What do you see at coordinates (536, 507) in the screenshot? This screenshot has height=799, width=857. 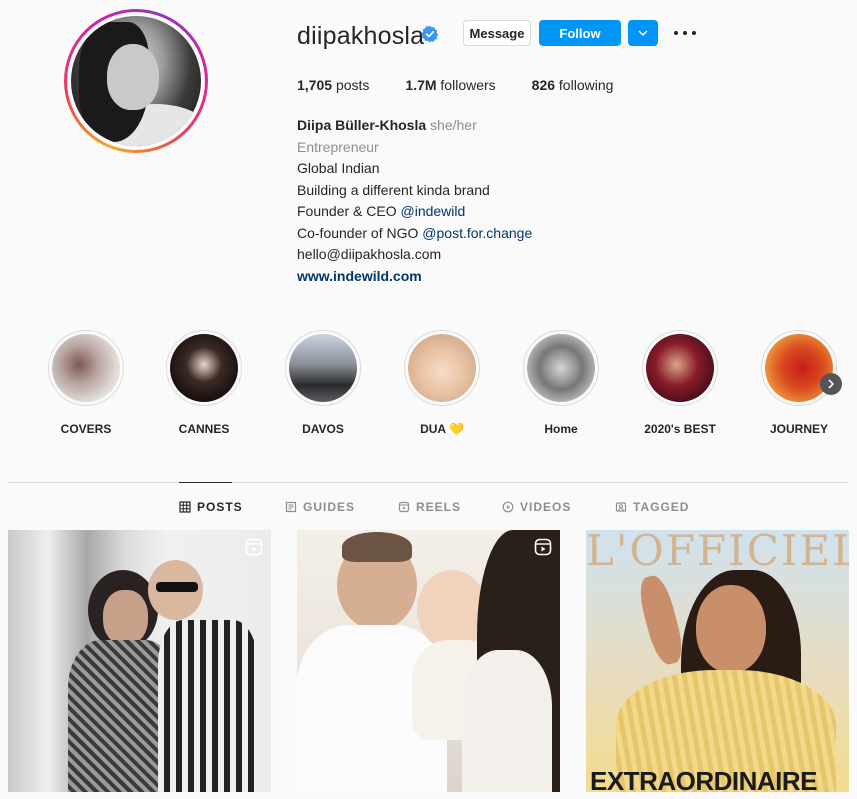 I see `tab-videos: VIDEOS` at bounding box center [536, 507].